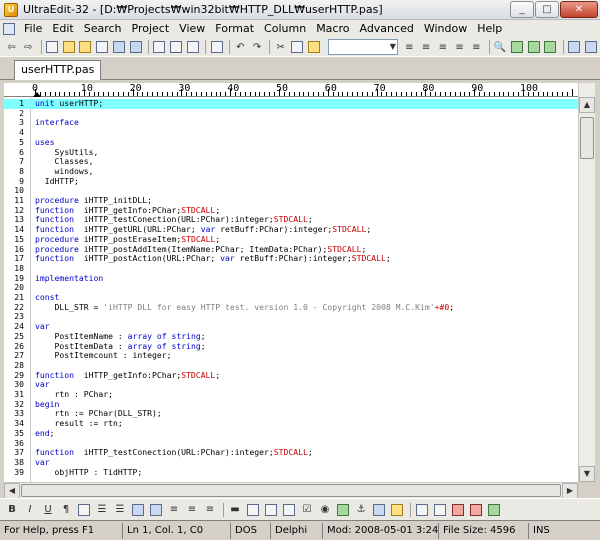 Image resolution: width=600 pixels, height=540 pixels. Describe the element at coordinates (426, 47) in the screenshot. I see `align-center-icon: ≡` at that location.